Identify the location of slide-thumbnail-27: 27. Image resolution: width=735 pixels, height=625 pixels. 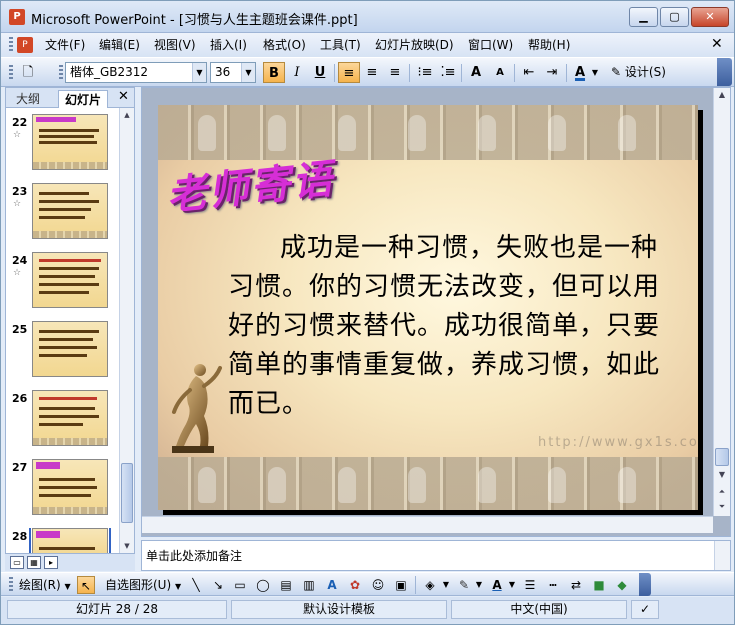
(62, 490).